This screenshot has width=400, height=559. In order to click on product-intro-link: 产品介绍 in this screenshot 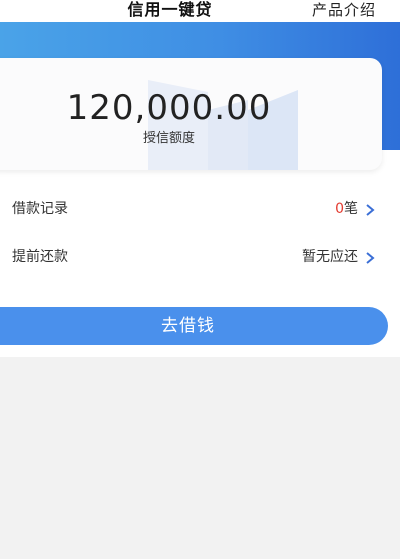, I will do `click(344, 10)`.